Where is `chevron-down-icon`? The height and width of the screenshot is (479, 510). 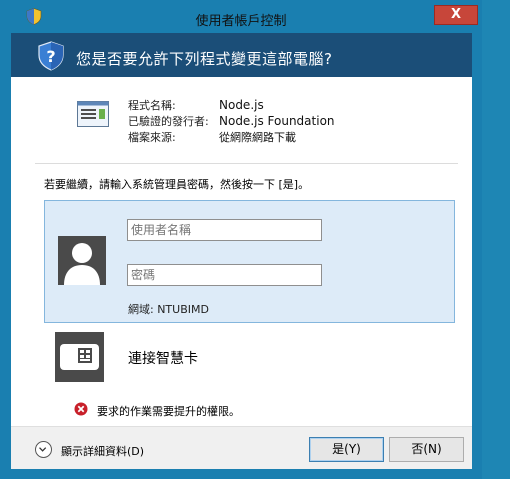
chevron-down-icon is located at coordinates (43, 449).